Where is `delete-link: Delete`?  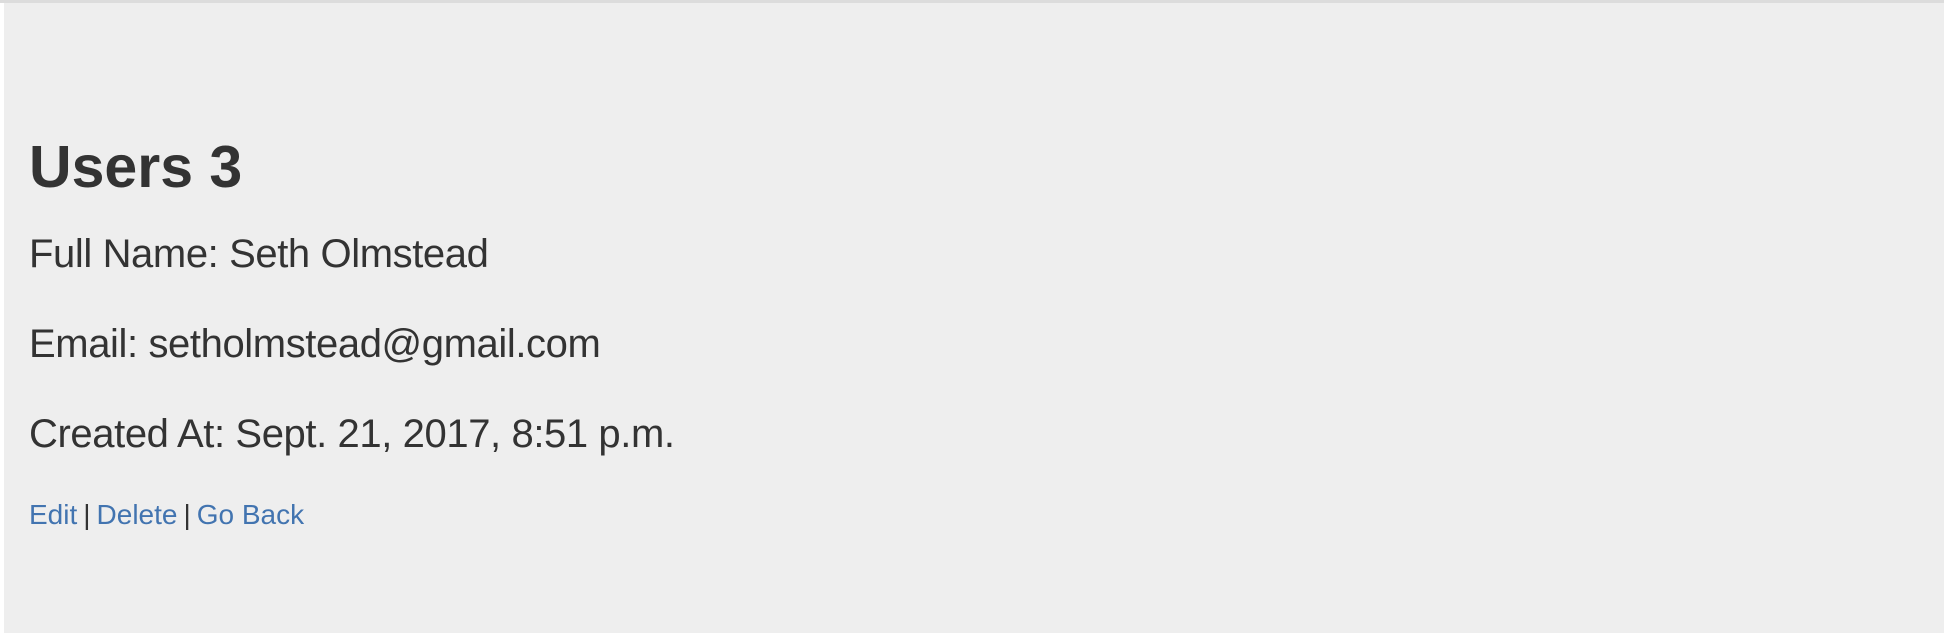
delete-link: Delete is located at coordinates (137, 514).